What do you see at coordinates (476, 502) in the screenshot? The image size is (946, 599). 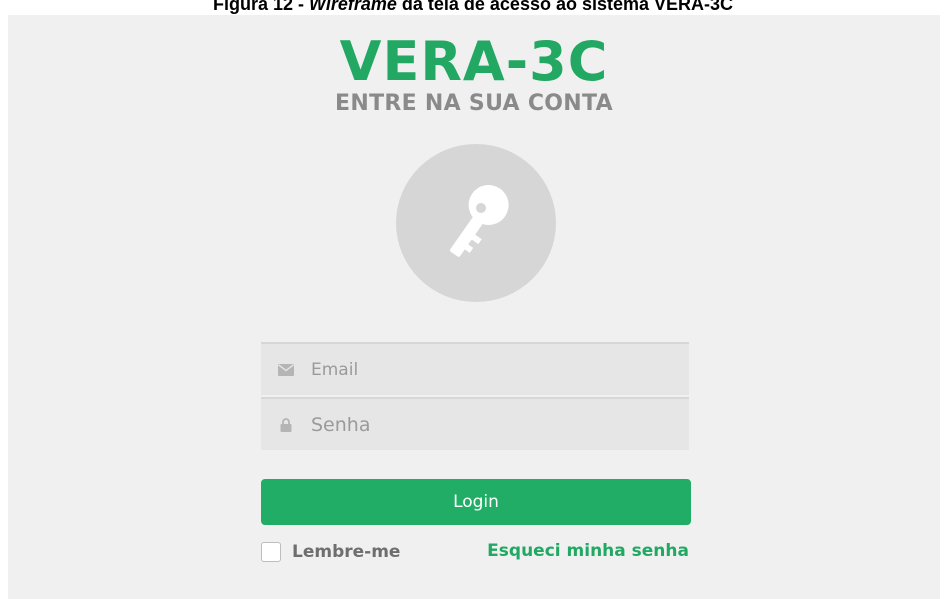 I see `login-button: Login` at bounding box center [476, 502].